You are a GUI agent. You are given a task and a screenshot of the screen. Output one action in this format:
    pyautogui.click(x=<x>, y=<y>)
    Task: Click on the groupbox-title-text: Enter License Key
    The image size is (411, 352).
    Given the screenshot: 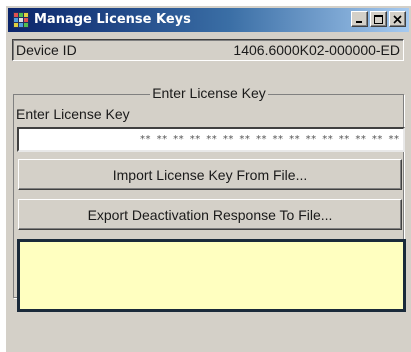 What is the action you would take?
    pyautogui.click(x=209, y=93)
    